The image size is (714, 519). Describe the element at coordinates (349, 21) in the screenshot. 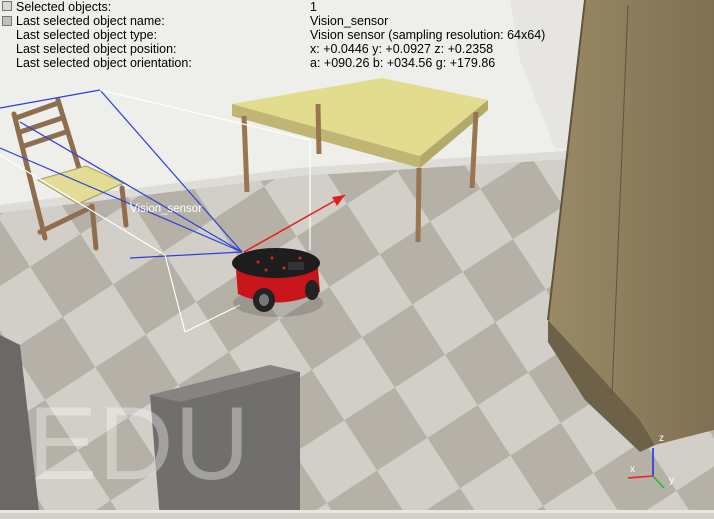

I see `info-value: Vision_sensor` at that location.